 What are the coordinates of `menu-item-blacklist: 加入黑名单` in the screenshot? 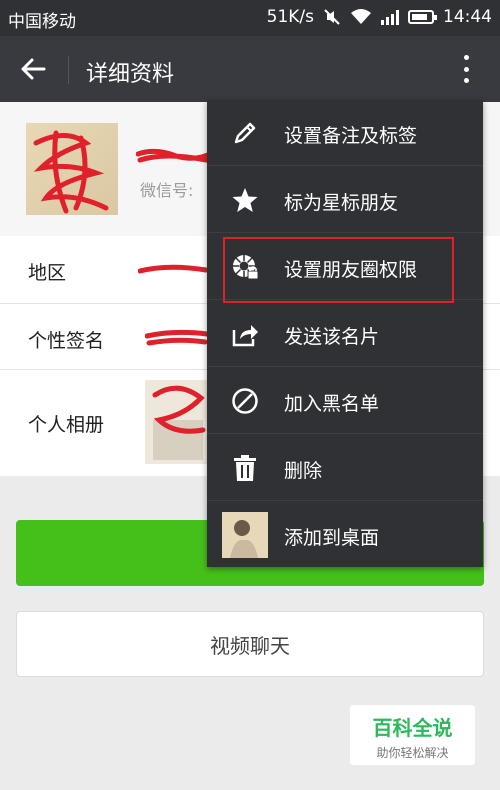 It's located at (345, 401).